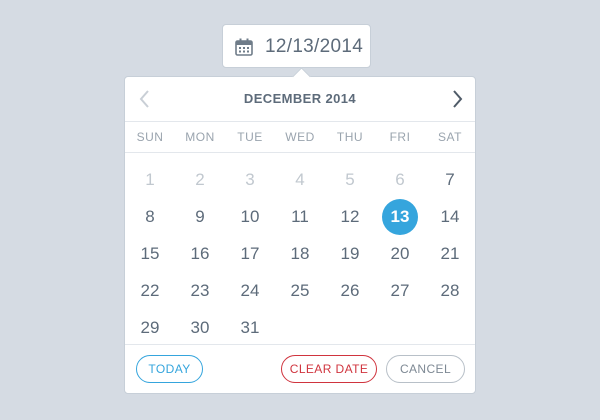 The image size is (600, 420). I want to click on calendar-day-label: 7, so click(450, 179).